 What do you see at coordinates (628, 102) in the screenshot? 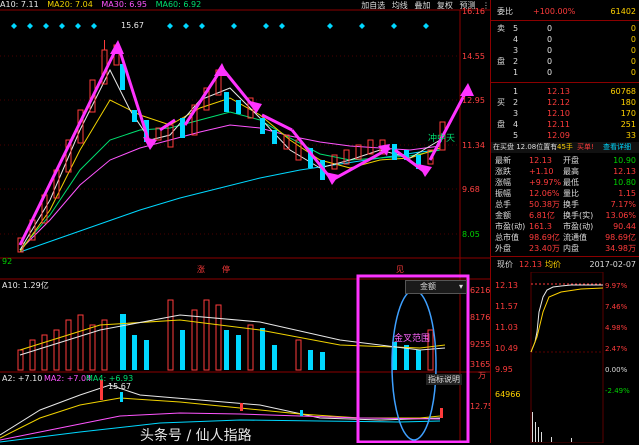
I see `buy-vol: 180` at bounding box center [628, 102].